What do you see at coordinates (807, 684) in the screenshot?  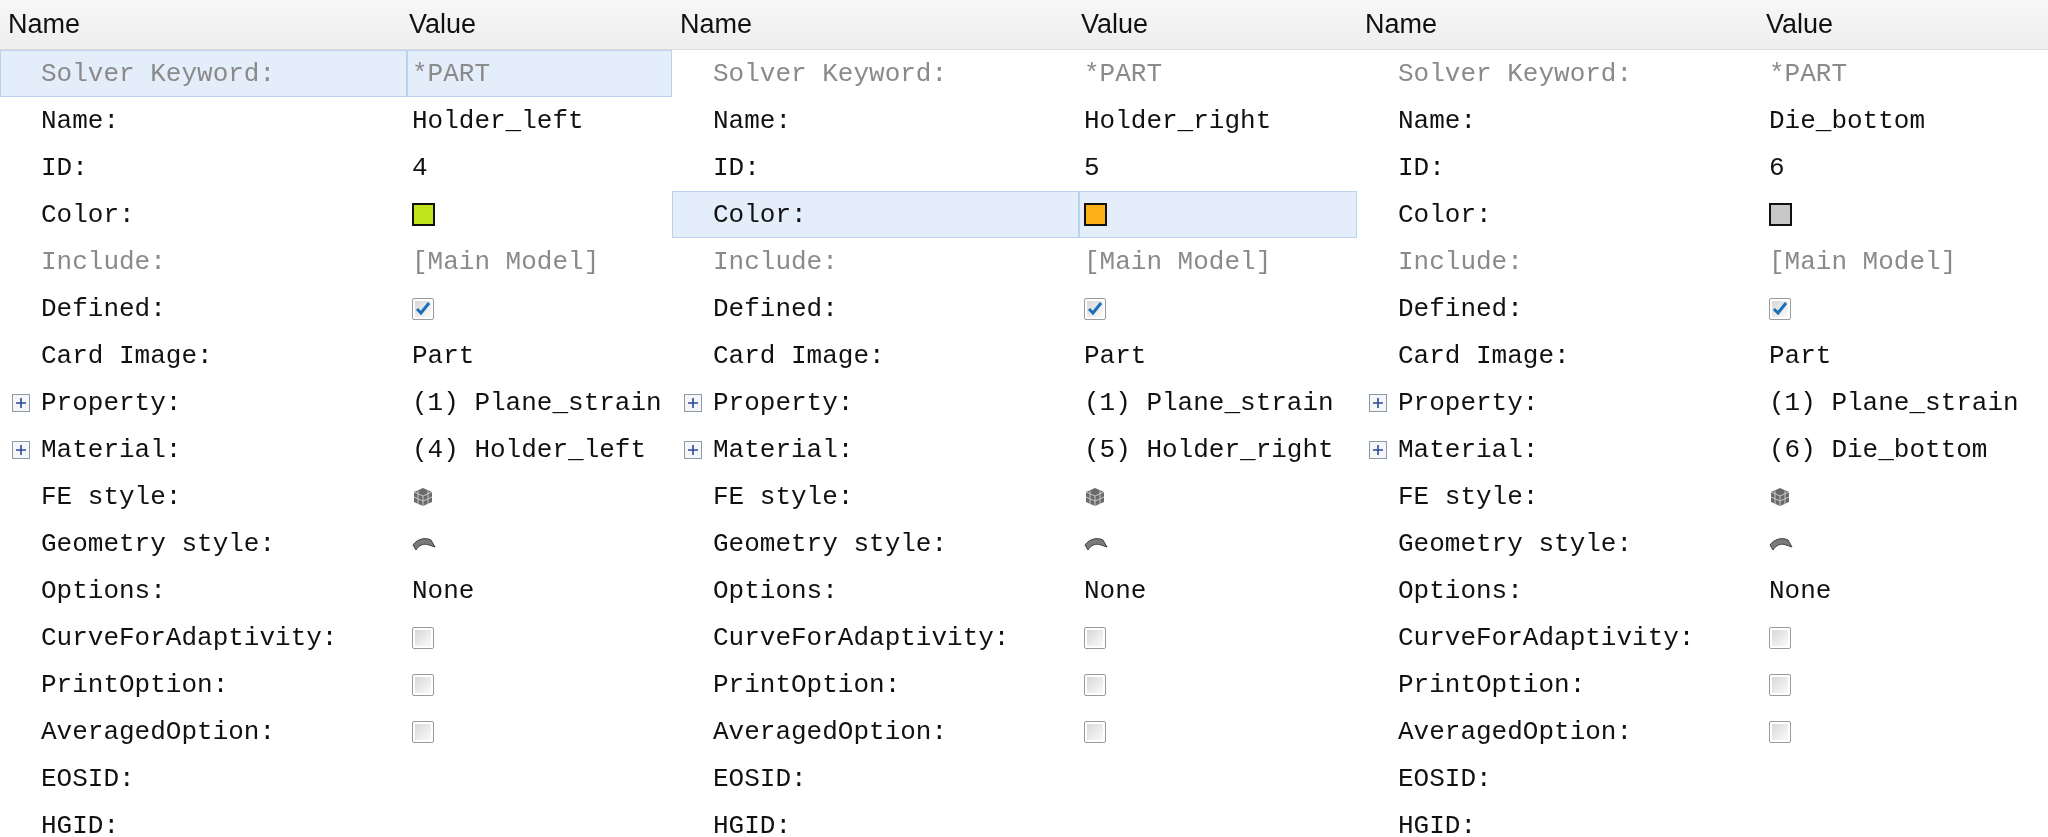 I see `property-name: PrintOption:` at bounding box center [807, 684].